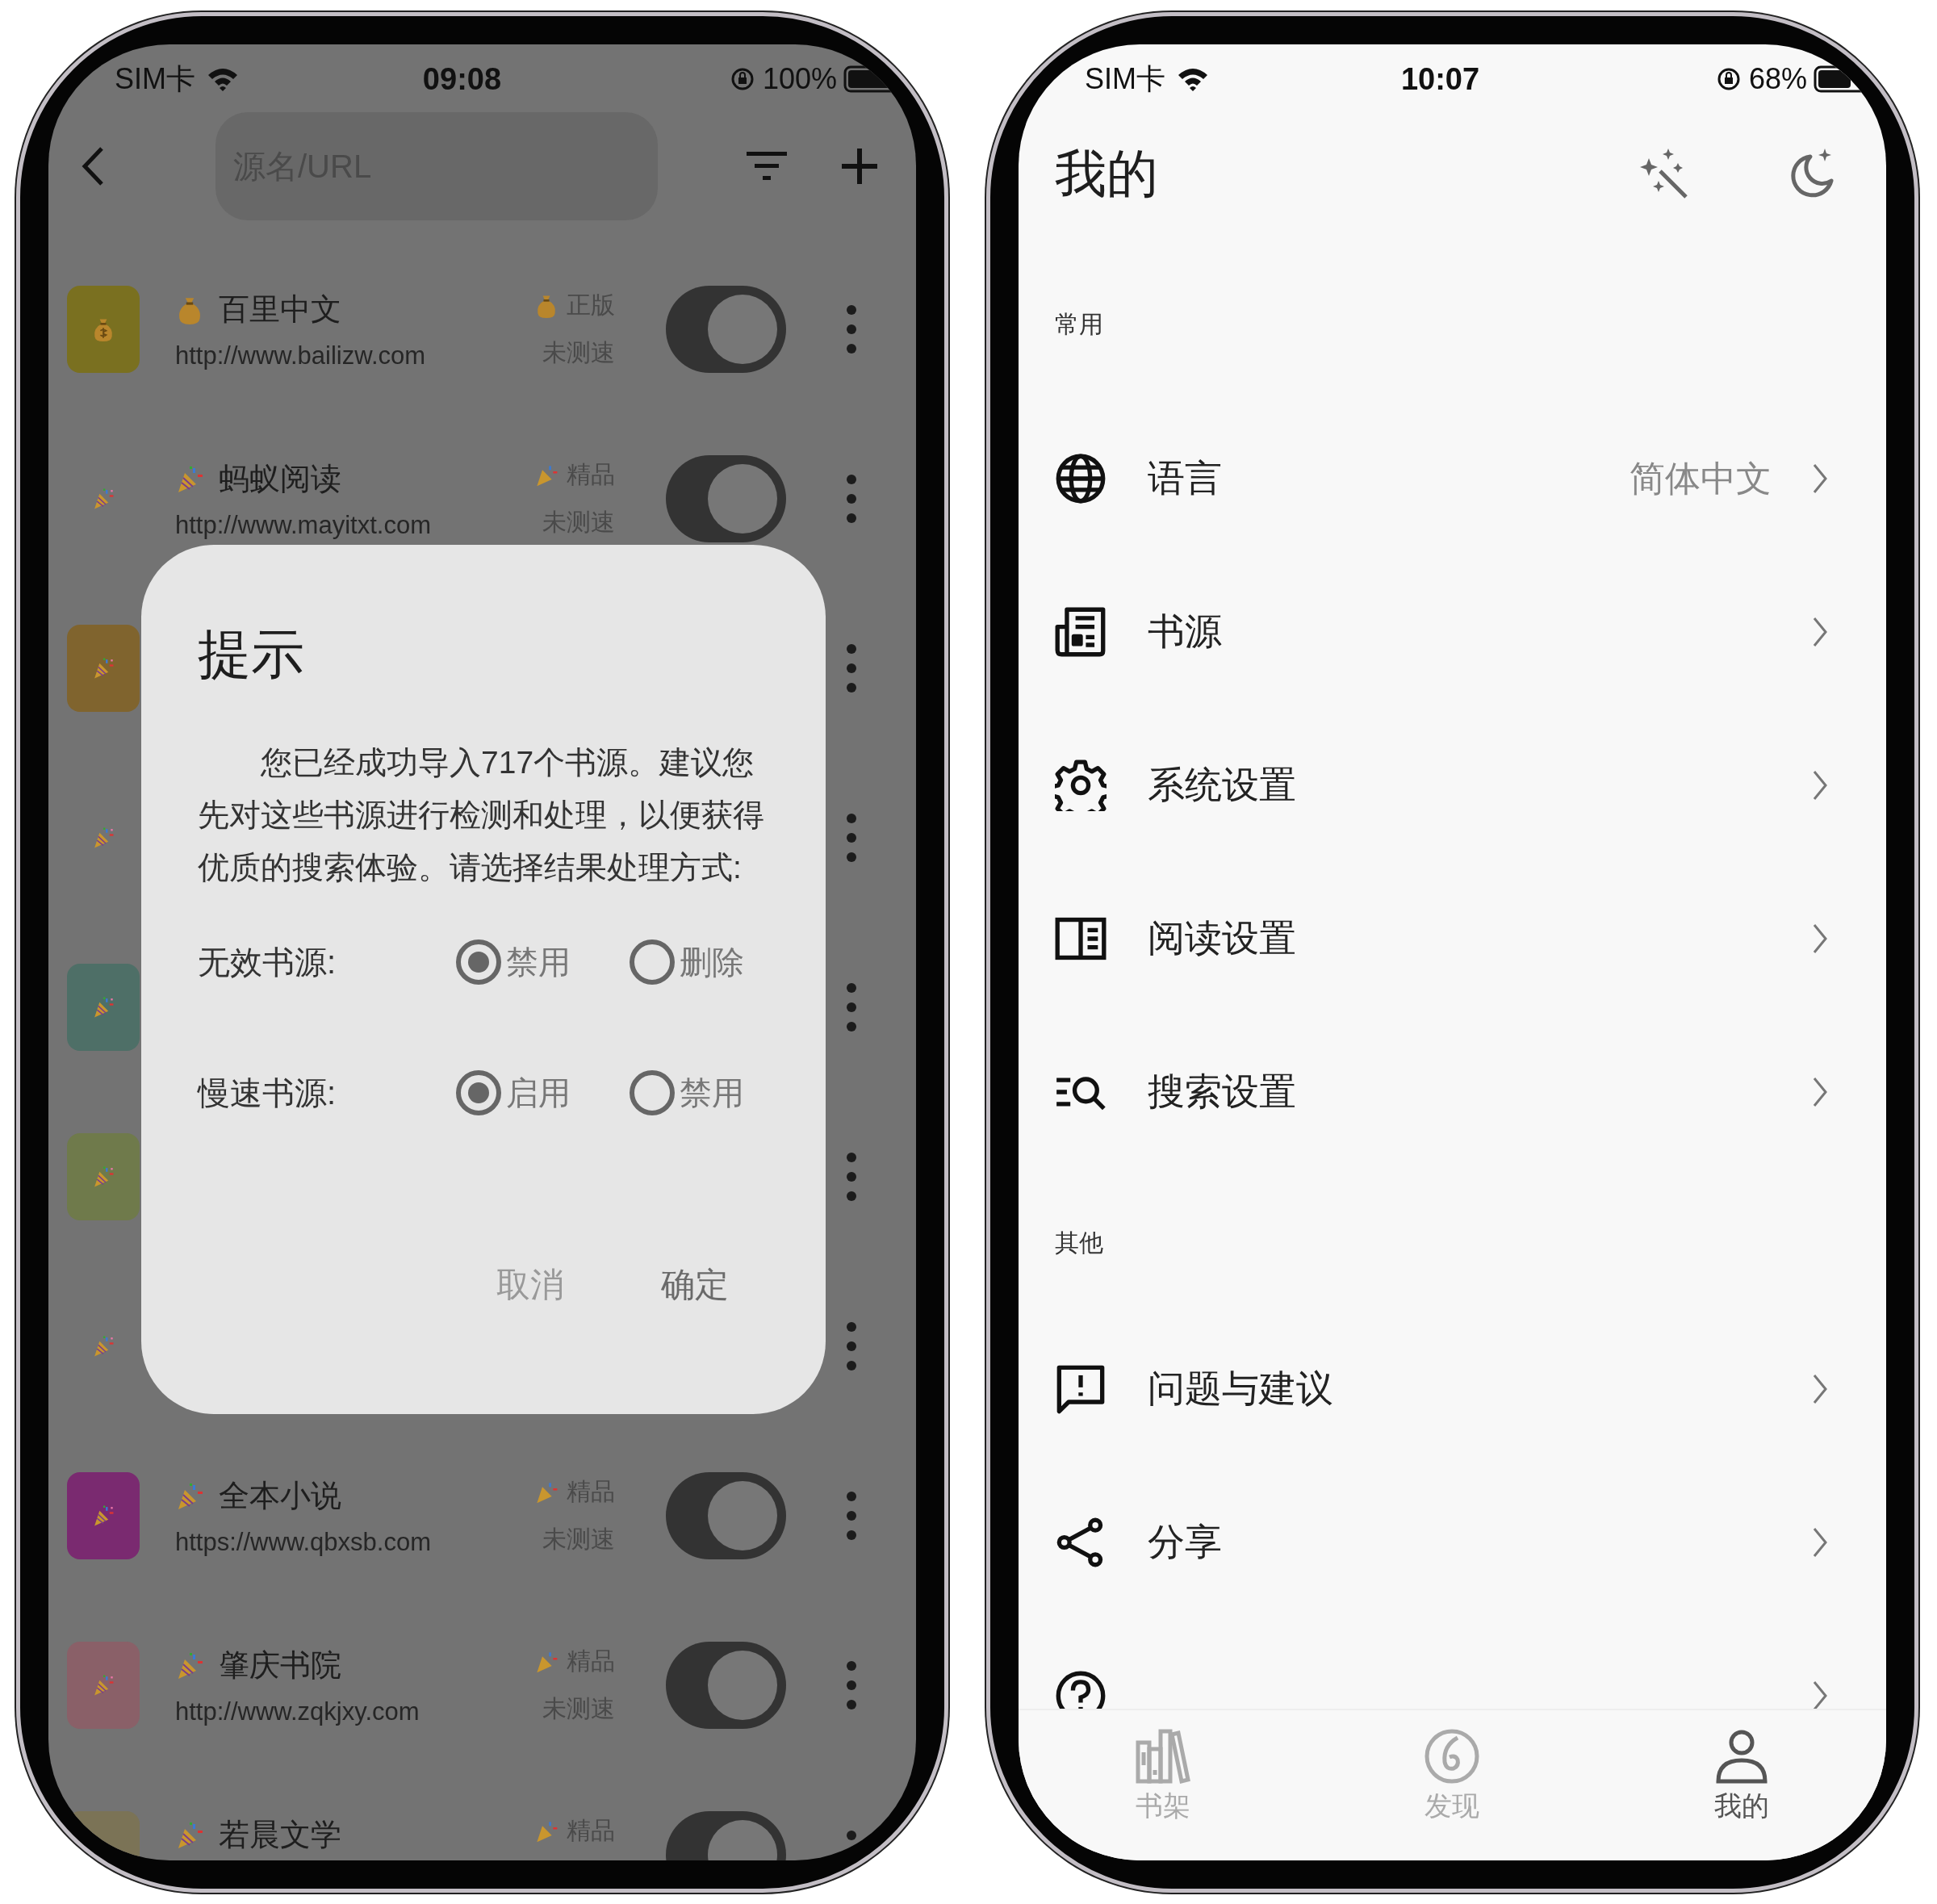  Describe the element at coordinates (1081, 632) in the screenshot. I see `document-icon` at that location.